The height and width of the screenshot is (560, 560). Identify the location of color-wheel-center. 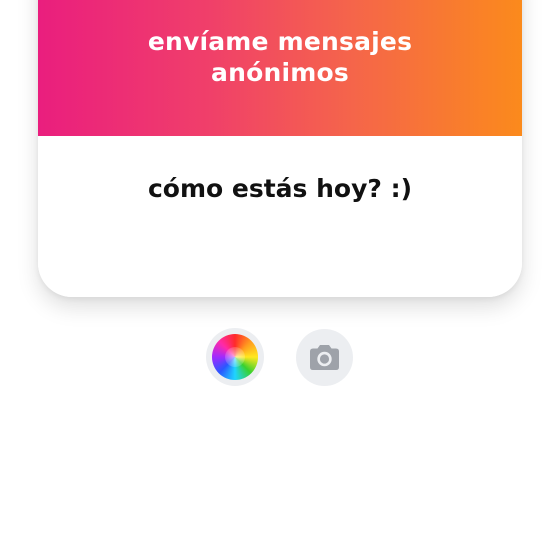
(235, 357).